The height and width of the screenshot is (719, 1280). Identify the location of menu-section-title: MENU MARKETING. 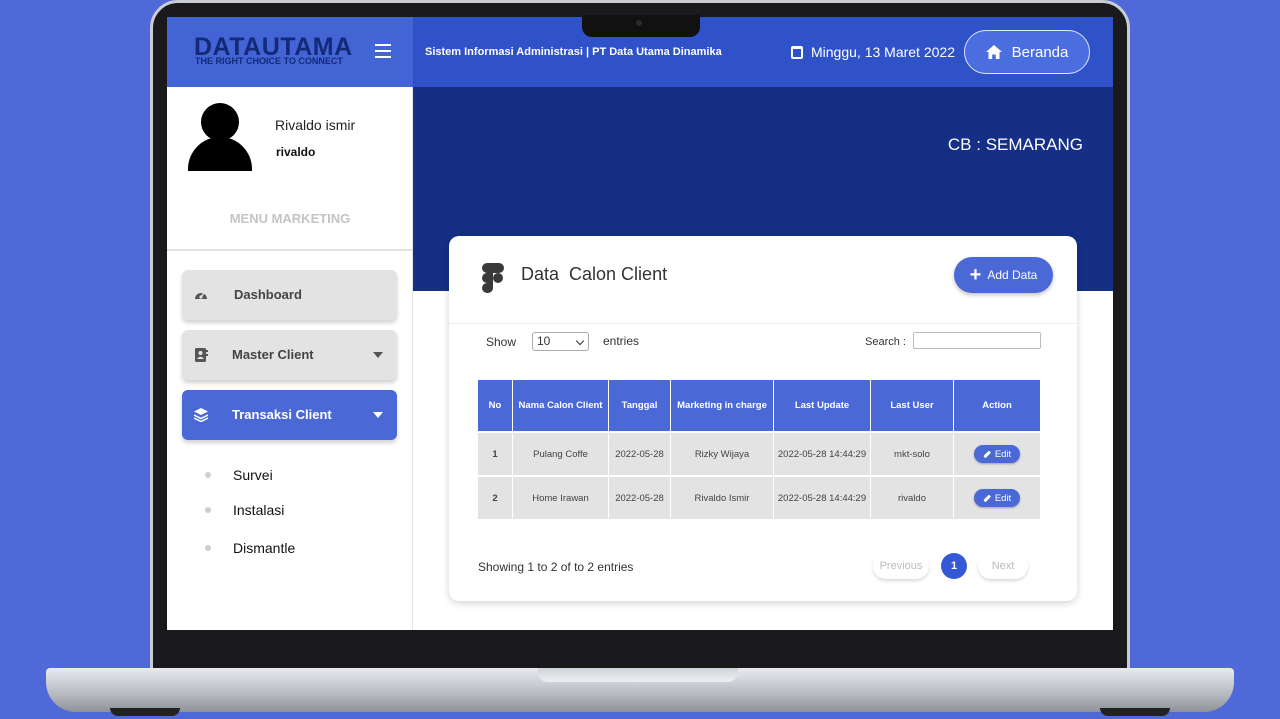
(290, 218).